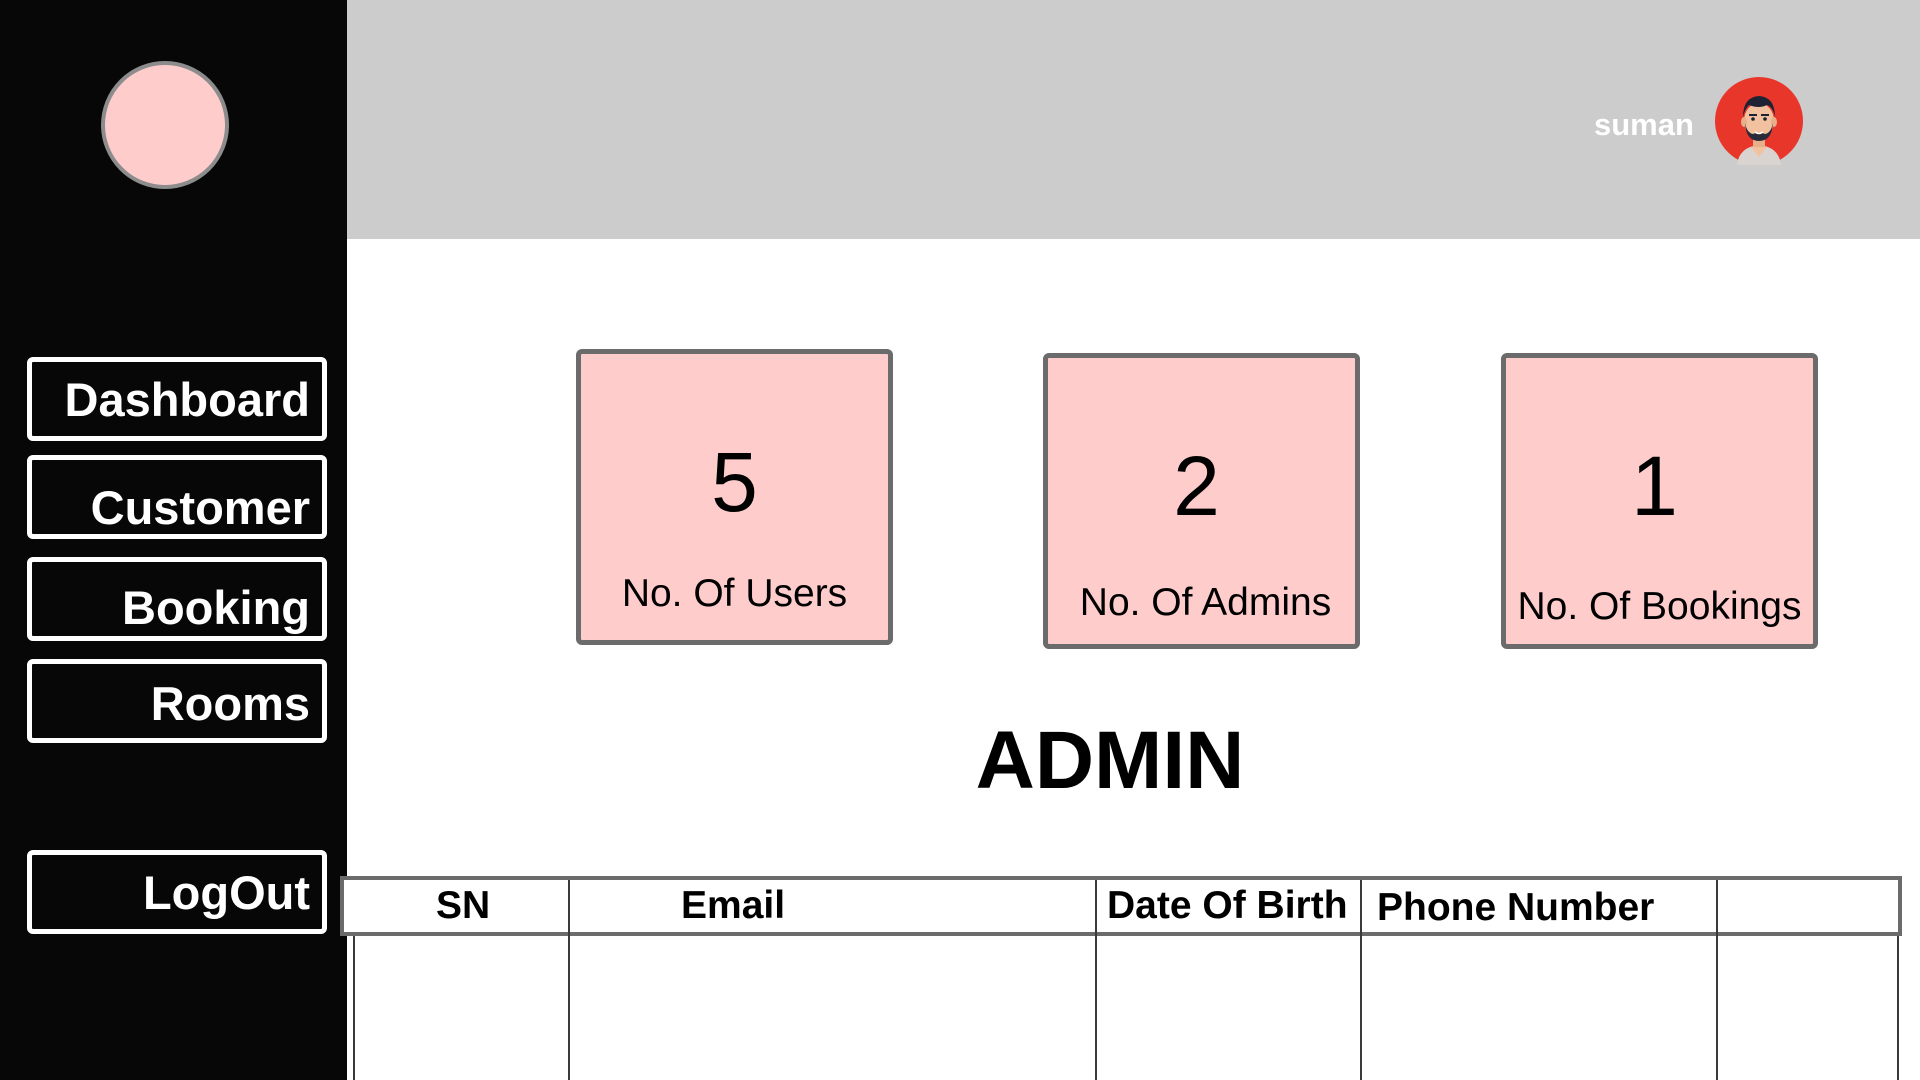 The height and width of the screenshot is (1080, 1920). Describe the element at coordinates (1227, 905) in the screenshot. I see `column-header-dob: Date Of Birth` at that location.